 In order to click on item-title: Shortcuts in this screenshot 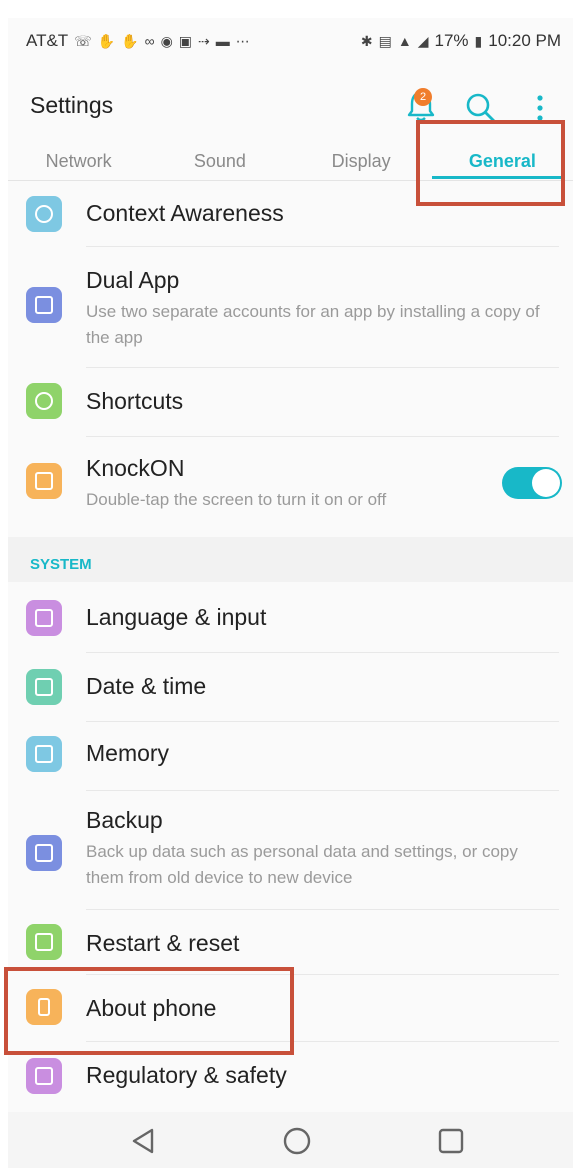, I will do `click(135, 401)`.